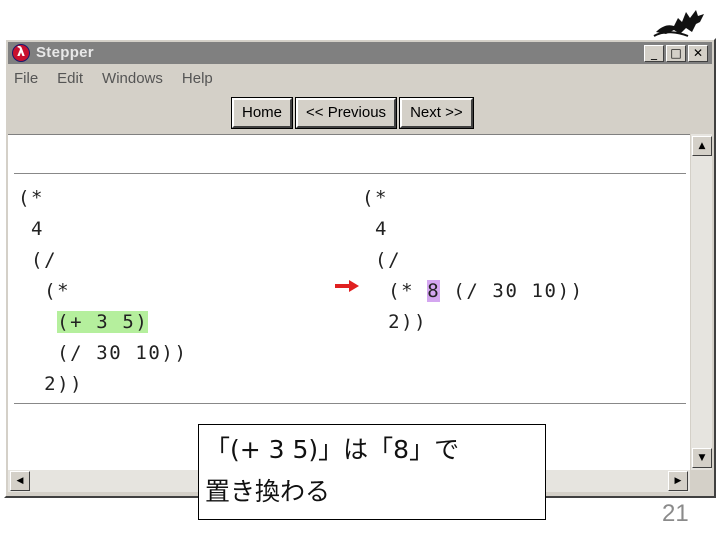  I want to click on after-line-5: 2)), so click(395, 322).